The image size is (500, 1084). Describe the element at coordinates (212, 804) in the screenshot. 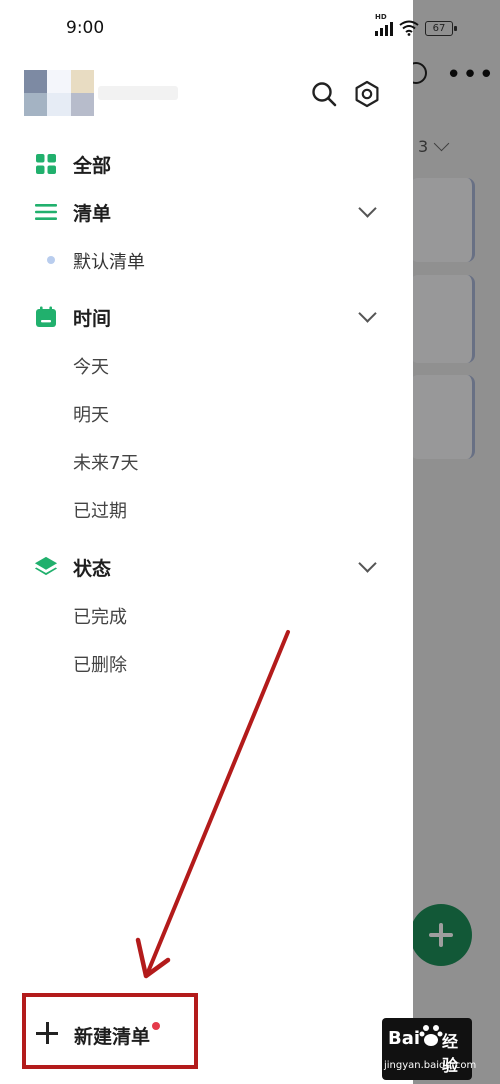

I see `annotation-arrow` at that location.